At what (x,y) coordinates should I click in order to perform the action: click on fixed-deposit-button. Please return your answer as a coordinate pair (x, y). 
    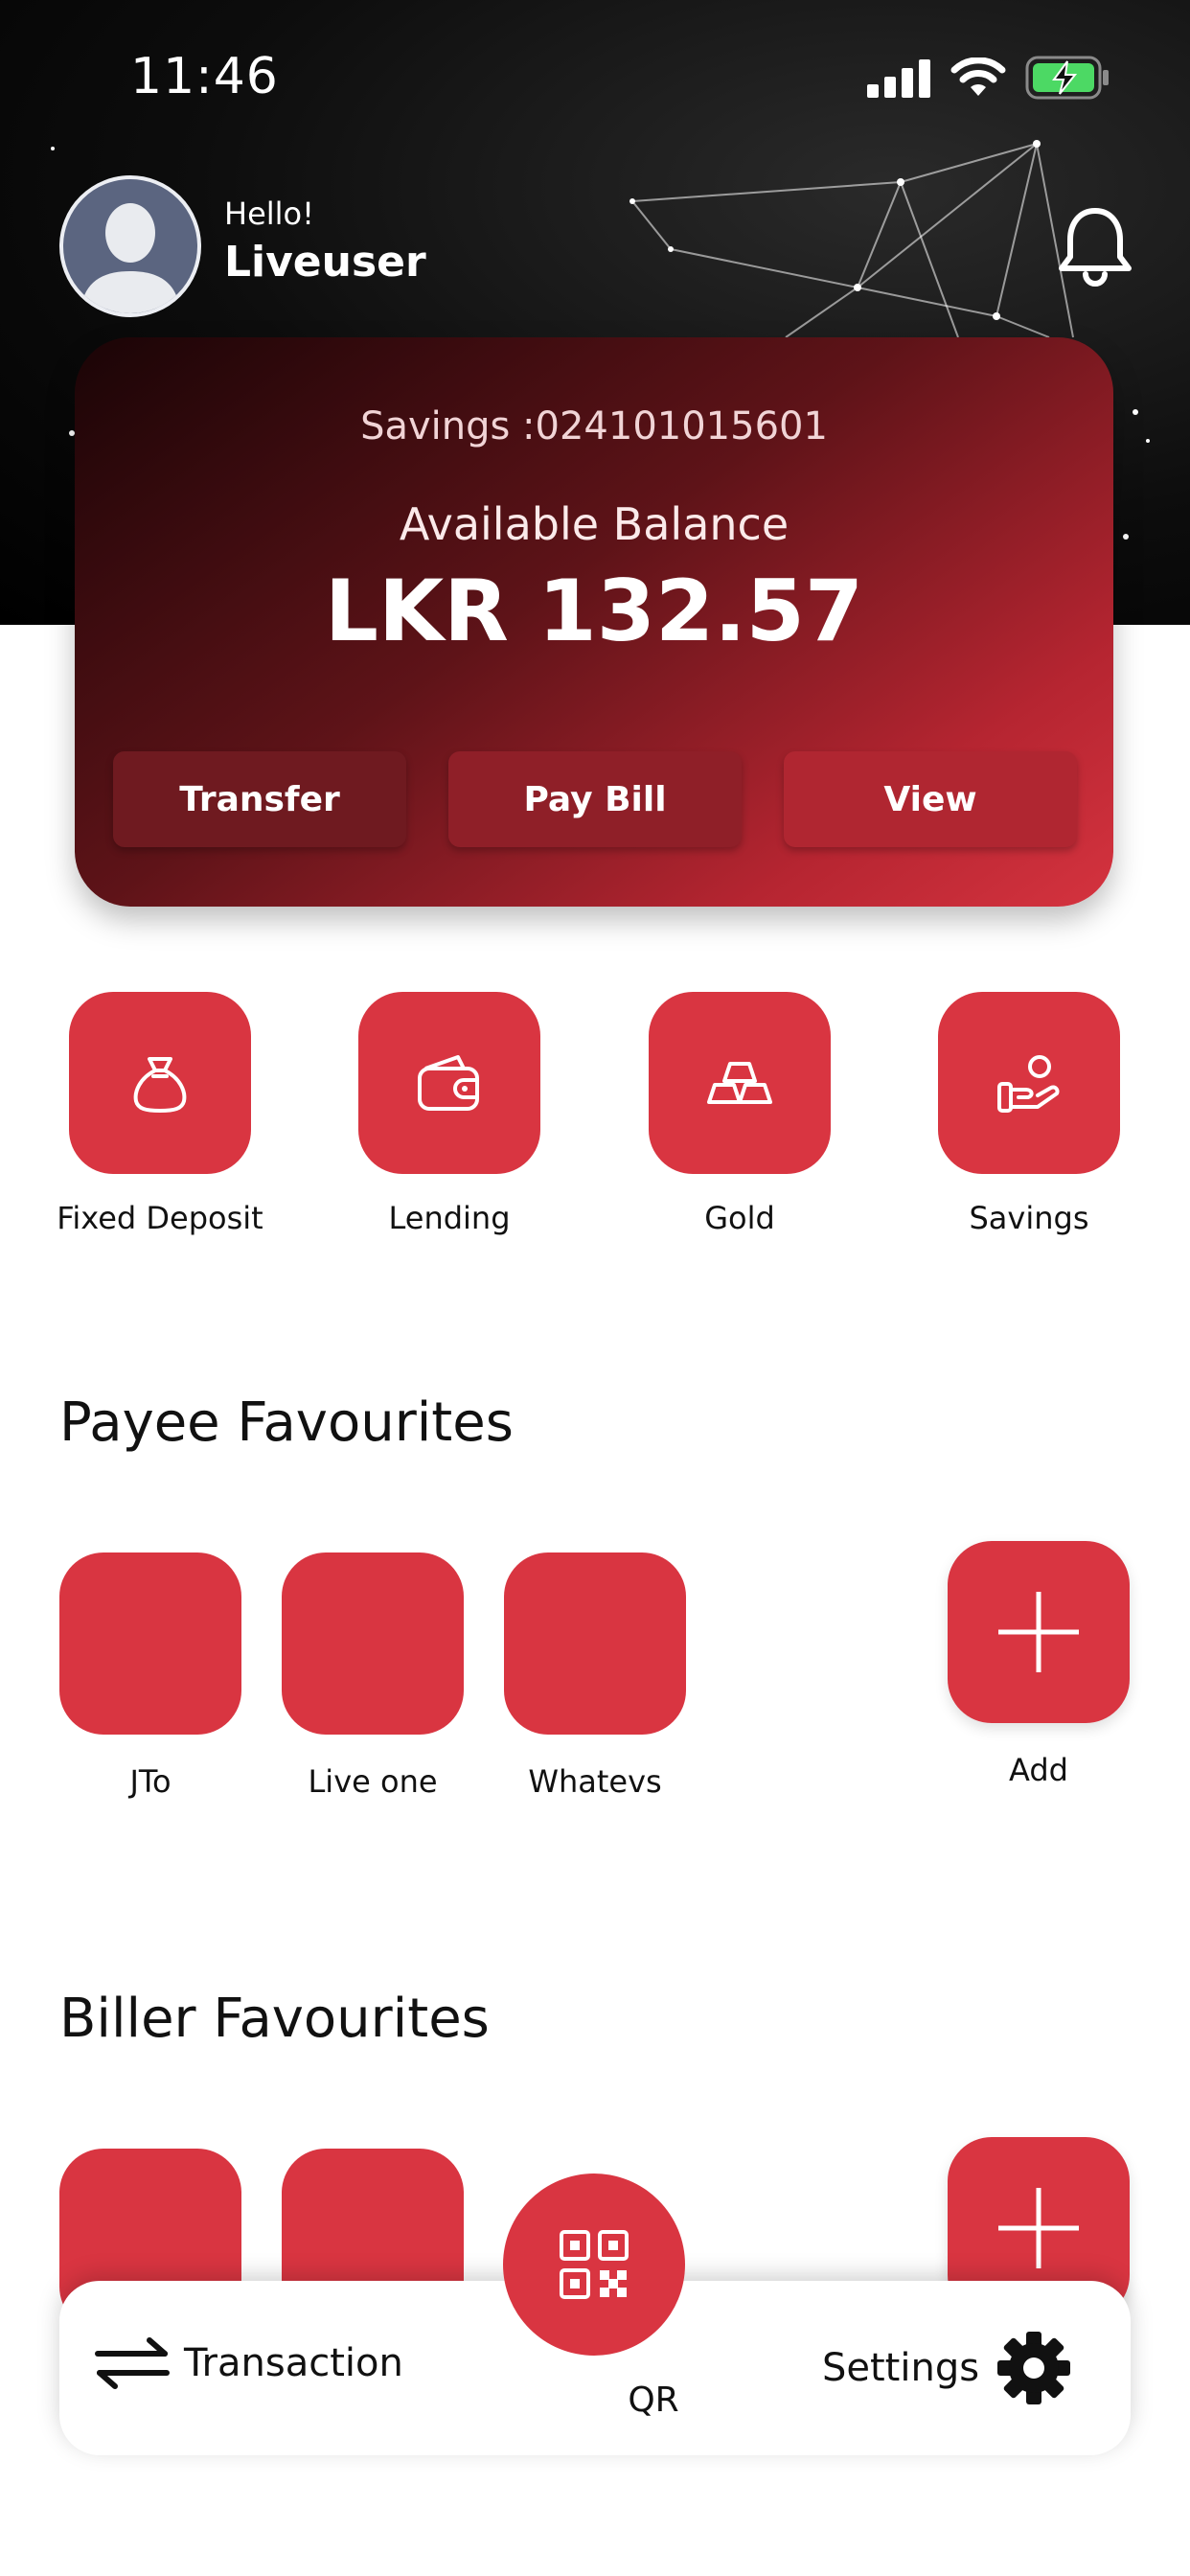
    Looking at the image, I should click on (160, 1083).